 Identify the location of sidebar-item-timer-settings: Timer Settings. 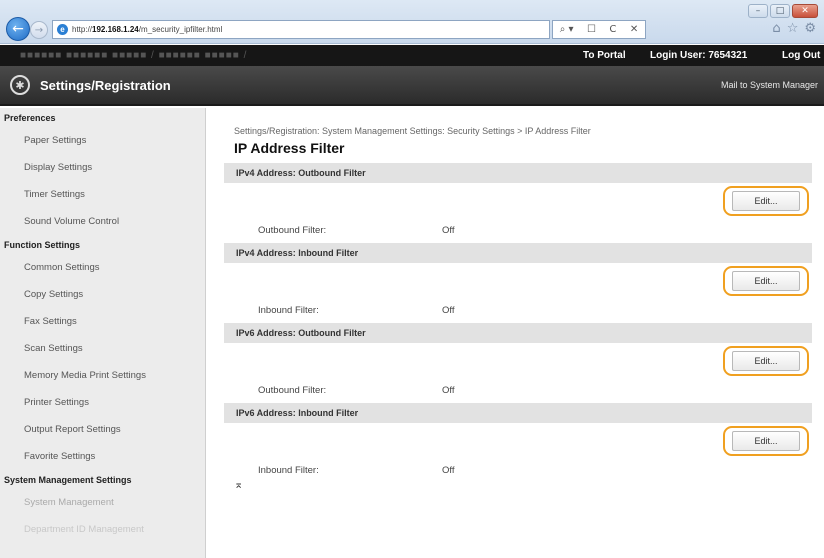
(102, 194).